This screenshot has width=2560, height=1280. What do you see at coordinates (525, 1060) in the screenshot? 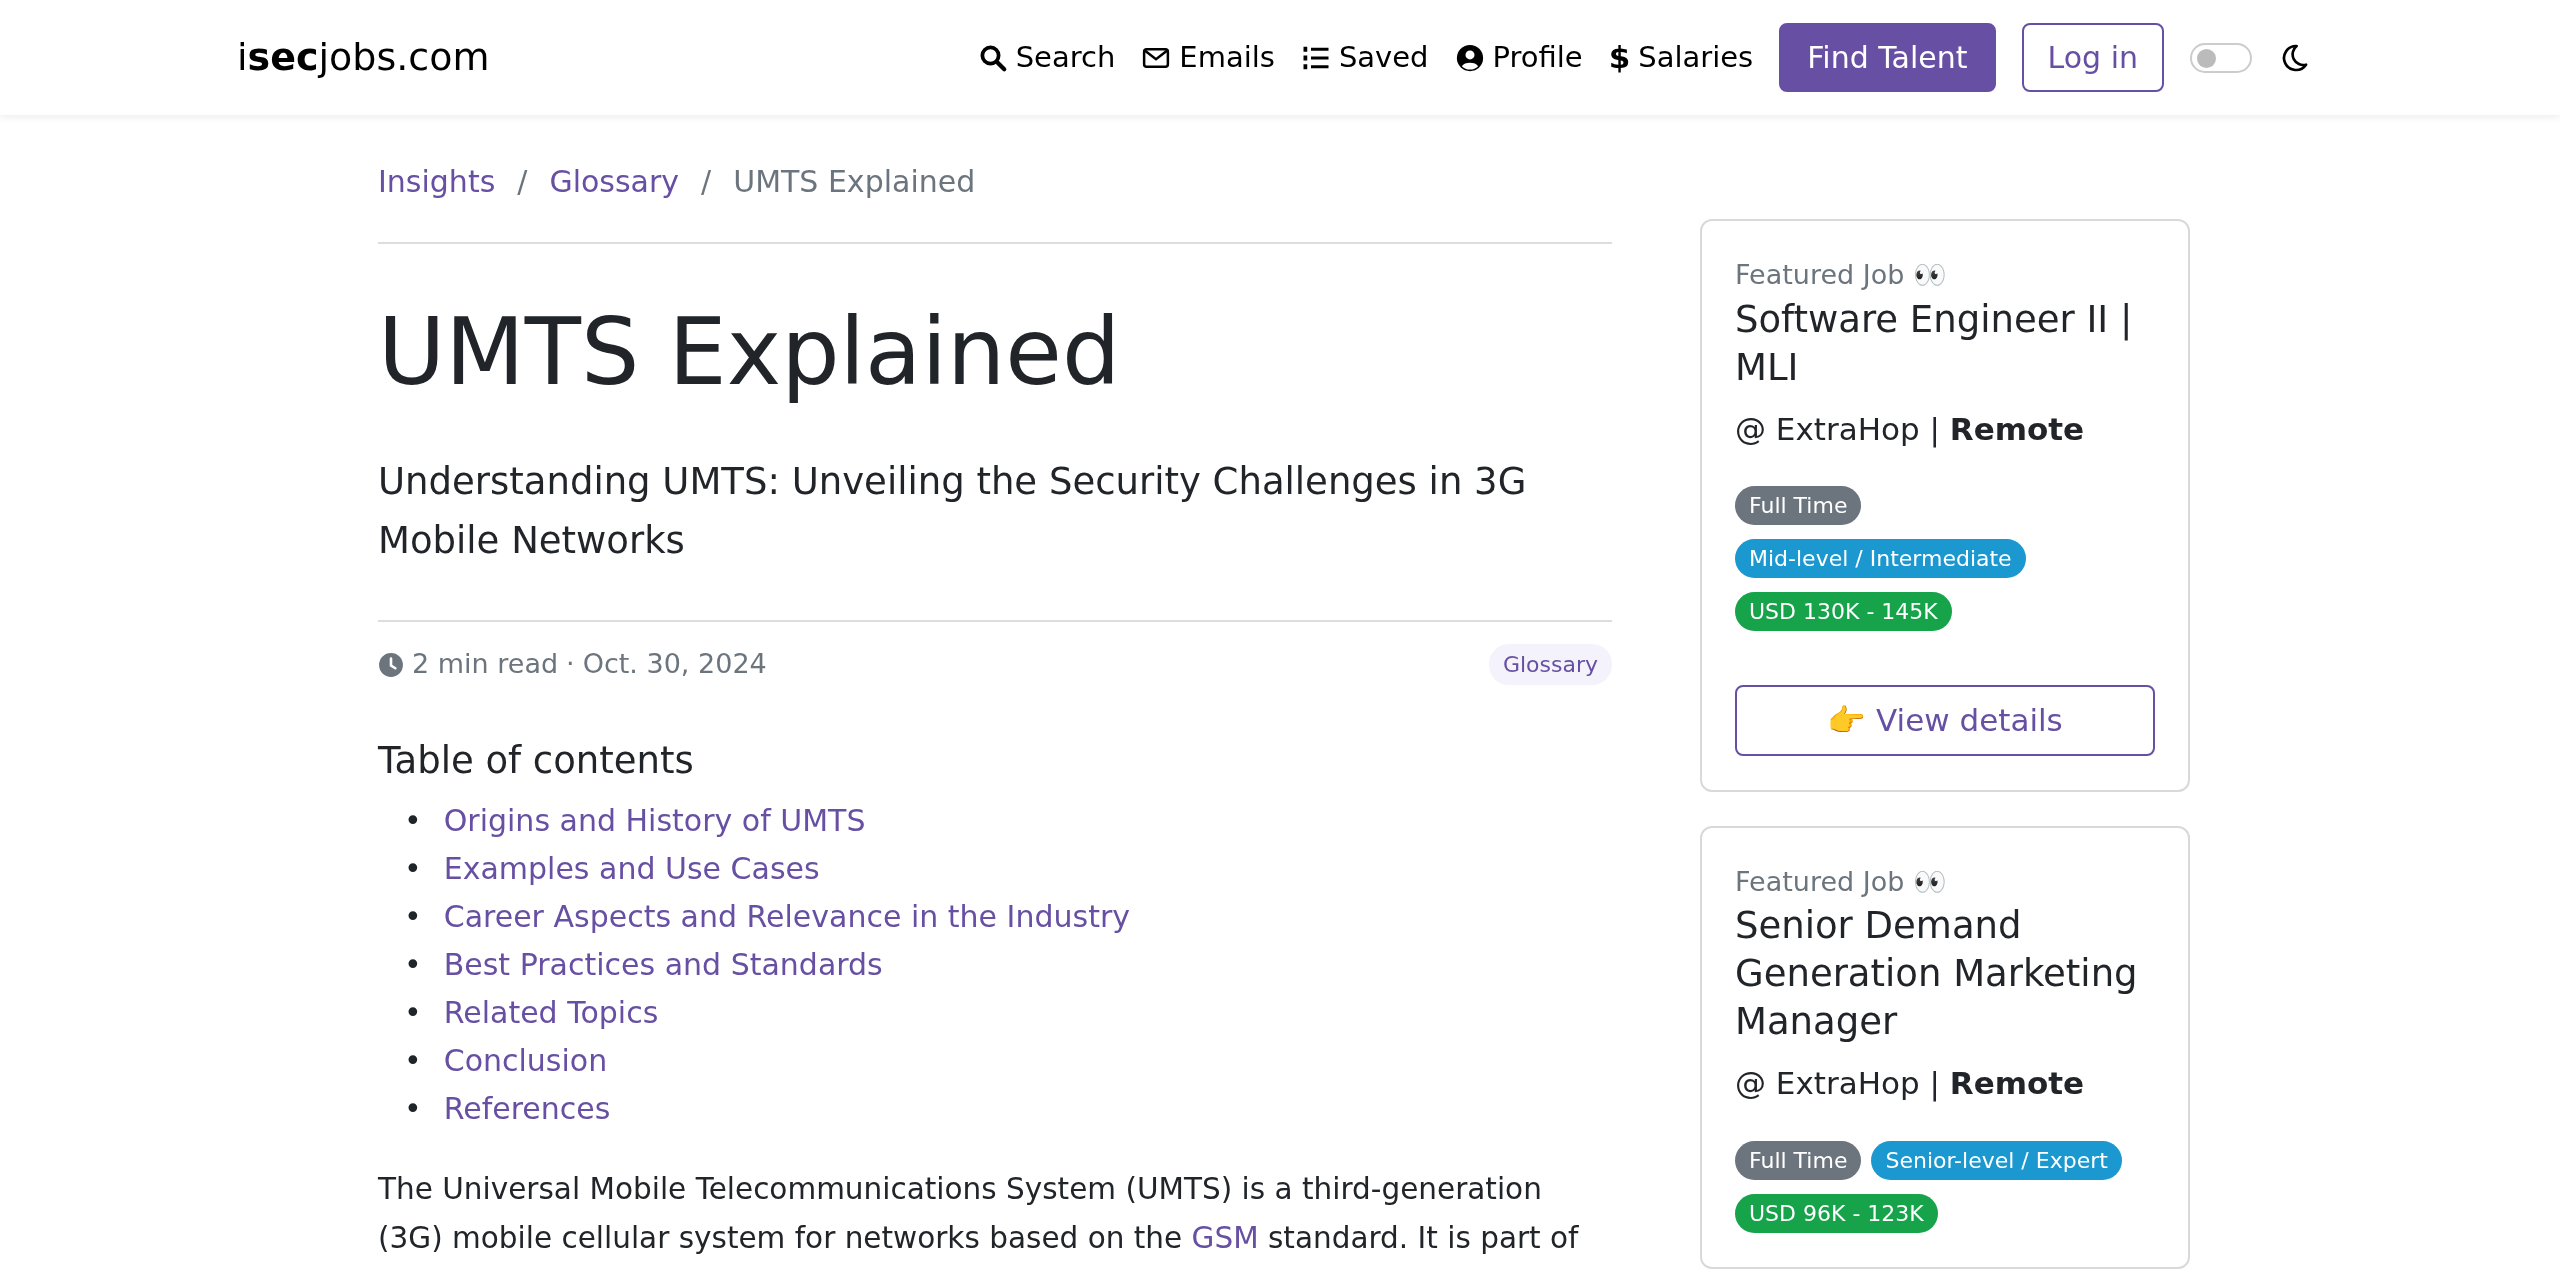
I see `toc-link: Conclusion` at bounding box center [525, 1060].